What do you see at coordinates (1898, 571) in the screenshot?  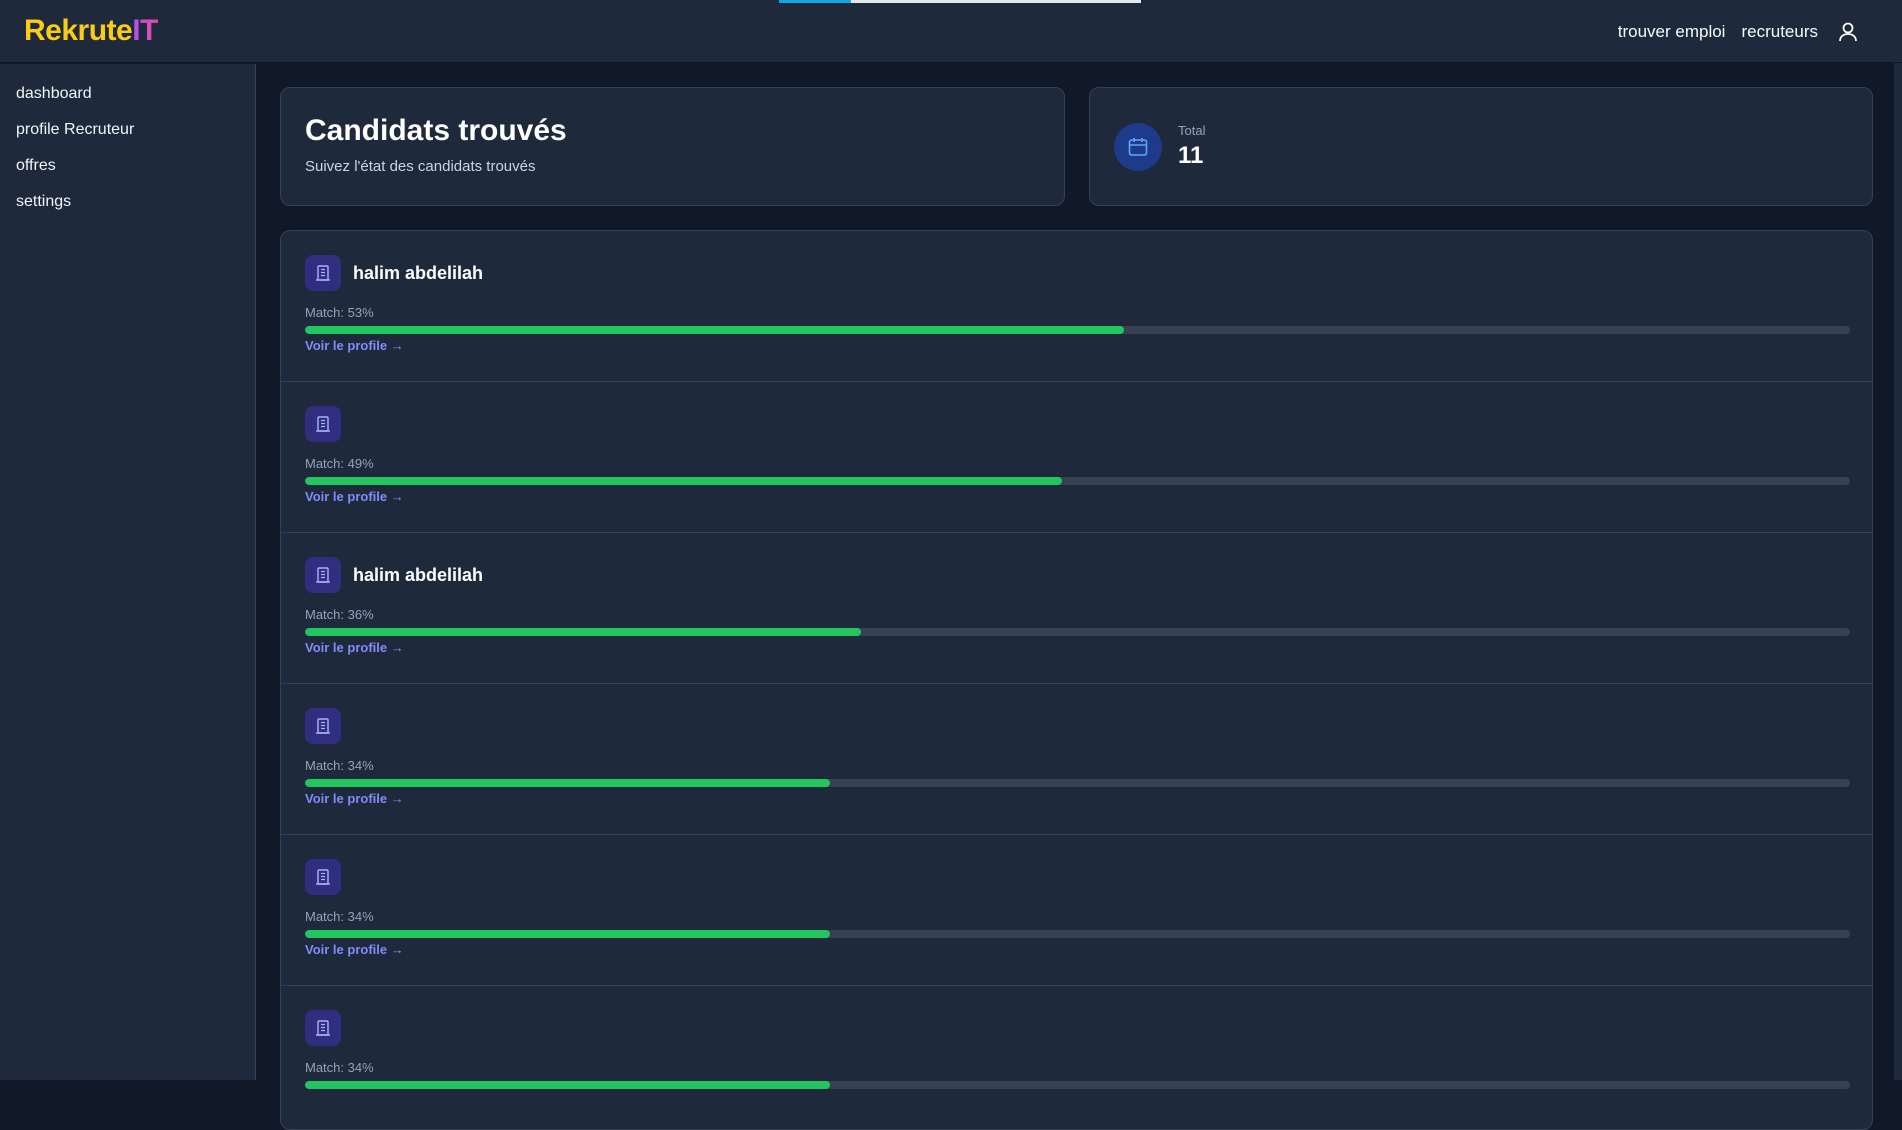 I see `page-scrollbar` at bounding box center [1898, 571].